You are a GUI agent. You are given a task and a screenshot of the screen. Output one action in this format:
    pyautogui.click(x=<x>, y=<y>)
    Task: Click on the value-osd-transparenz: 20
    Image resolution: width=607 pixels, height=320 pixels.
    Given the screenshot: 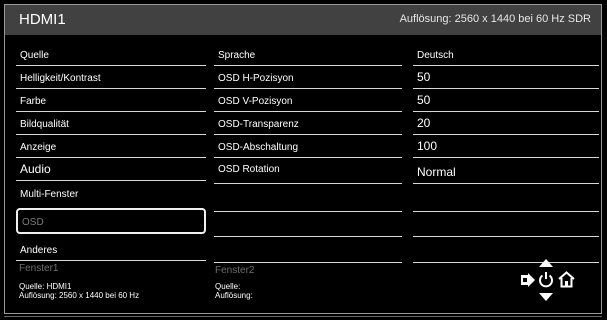 What is the action you would take?
    pyautogui.click(x=506, y=123)
    